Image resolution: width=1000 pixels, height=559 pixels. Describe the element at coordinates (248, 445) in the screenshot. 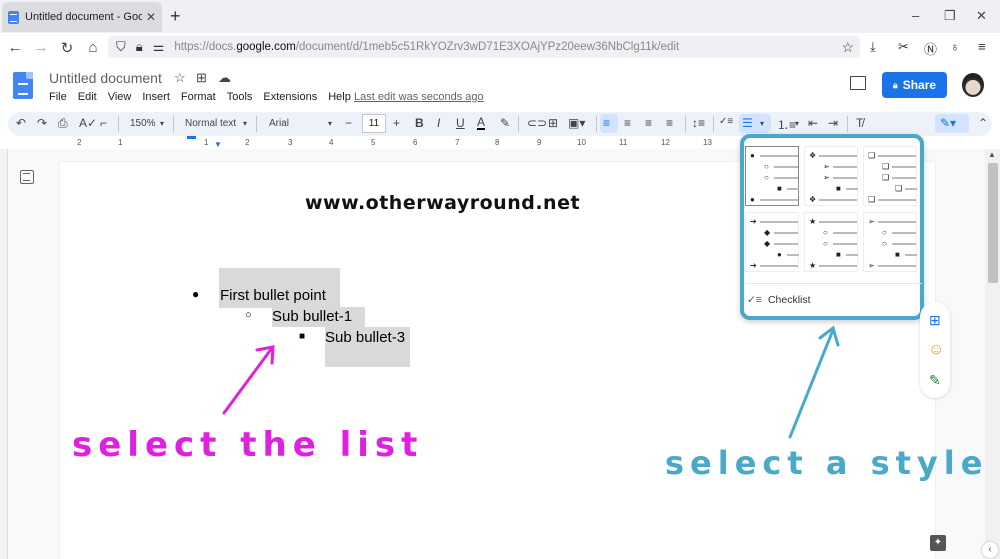

I see `annotation-select-list: select the list` at that location.